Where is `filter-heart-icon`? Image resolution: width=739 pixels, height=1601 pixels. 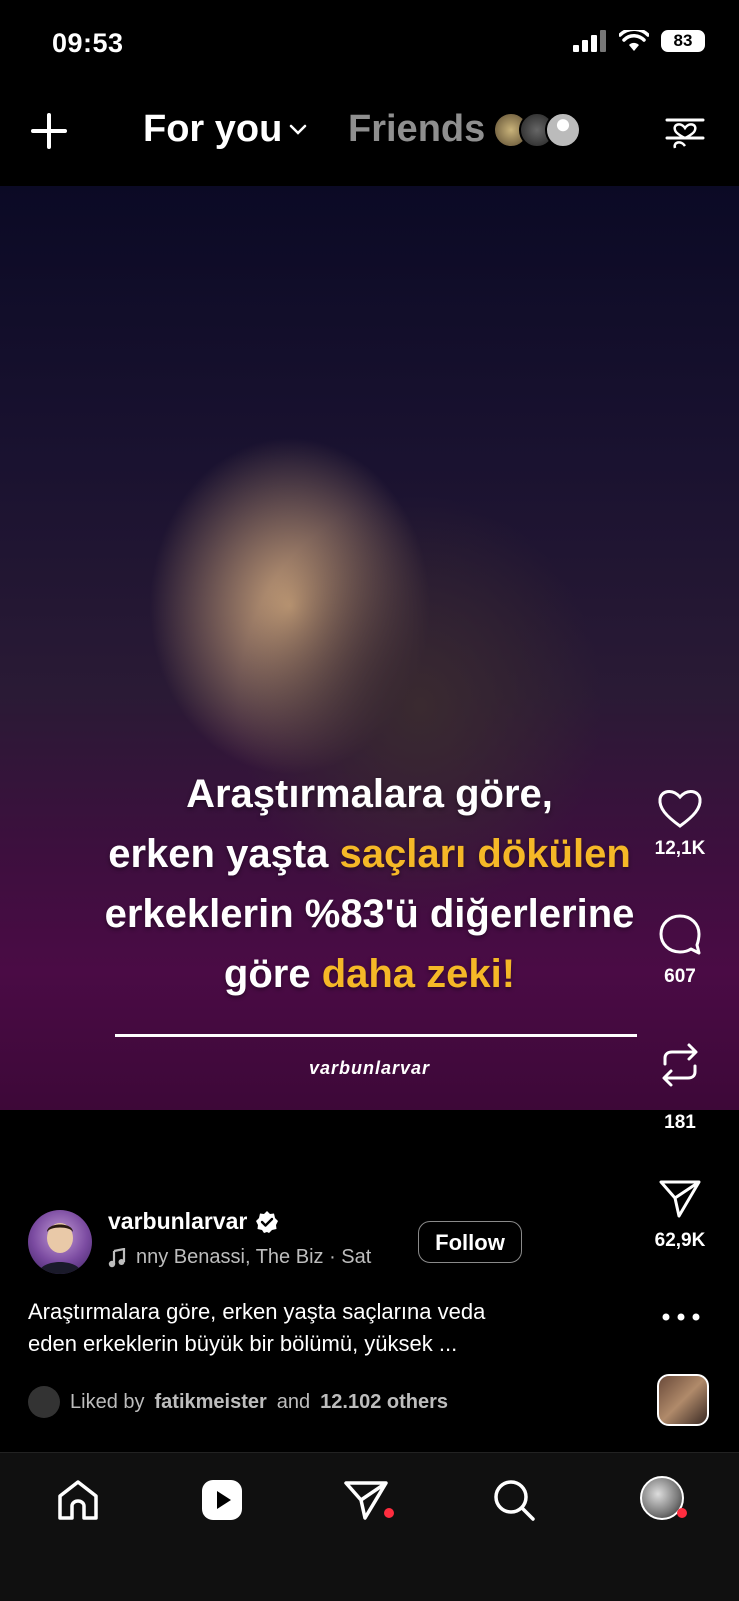
filter-heart-icon is located at coordinates (685, 130).